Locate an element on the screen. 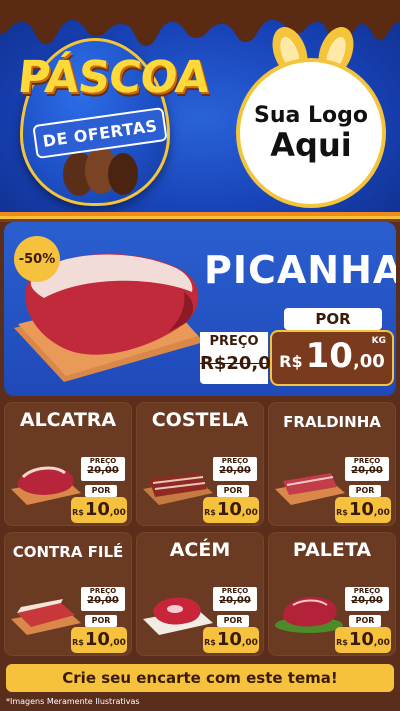 Image resolution: width=400 pixels, height=711 pixels. discount-badge: -50% is located at coordinates (37, 259).